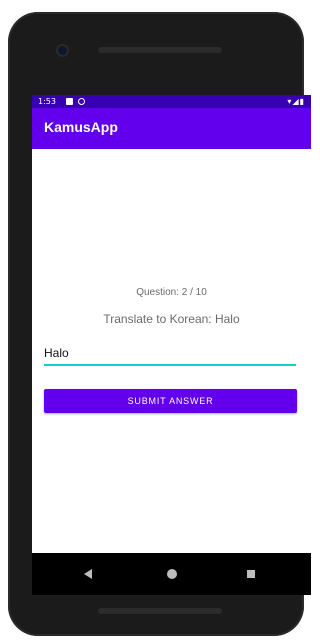 This screenshot has height=640, width=320. Describe the element at coordinates (170, 401) in the screenshot. I see `submit-answer-button: SUBMIT ANSWER` at that location.